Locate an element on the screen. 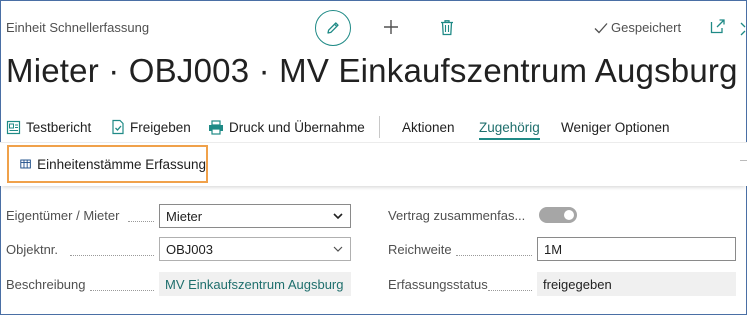  saved-status: Gespeichert is located at coordinates (637, 27).